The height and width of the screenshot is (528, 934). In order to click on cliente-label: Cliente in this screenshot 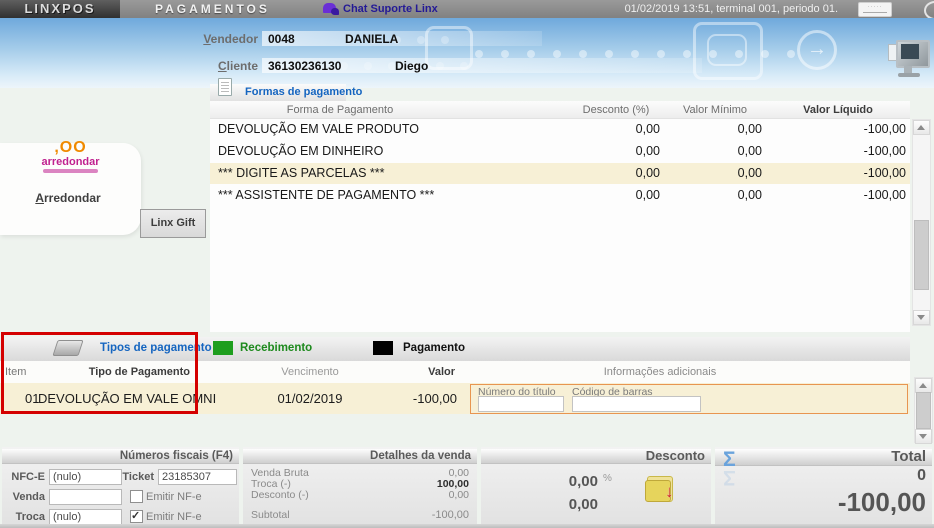, I will do `click(237, 66)`.